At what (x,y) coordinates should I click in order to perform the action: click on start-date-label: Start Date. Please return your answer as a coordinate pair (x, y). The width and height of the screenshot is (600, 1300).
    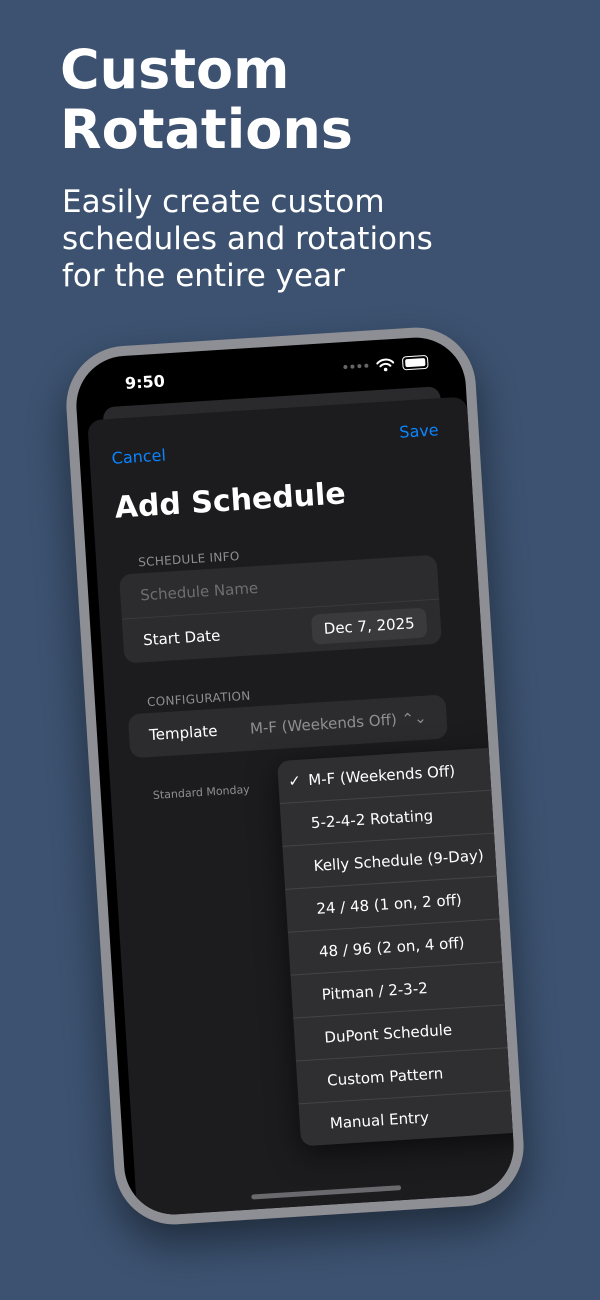
    Looking at the image, I should click on (181, 638).